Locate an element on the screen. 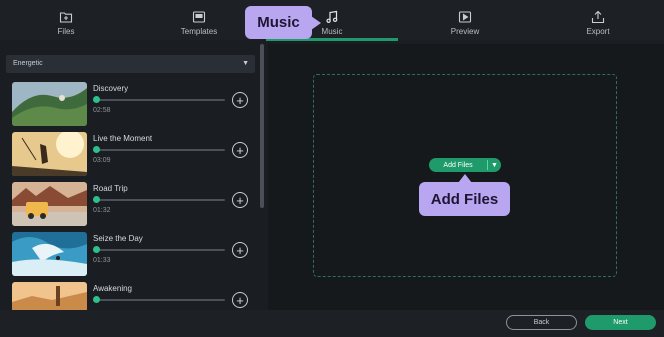 This screenshot has width=664, height=337. track-title: Live the Moment is located at coordinates (123, 138).